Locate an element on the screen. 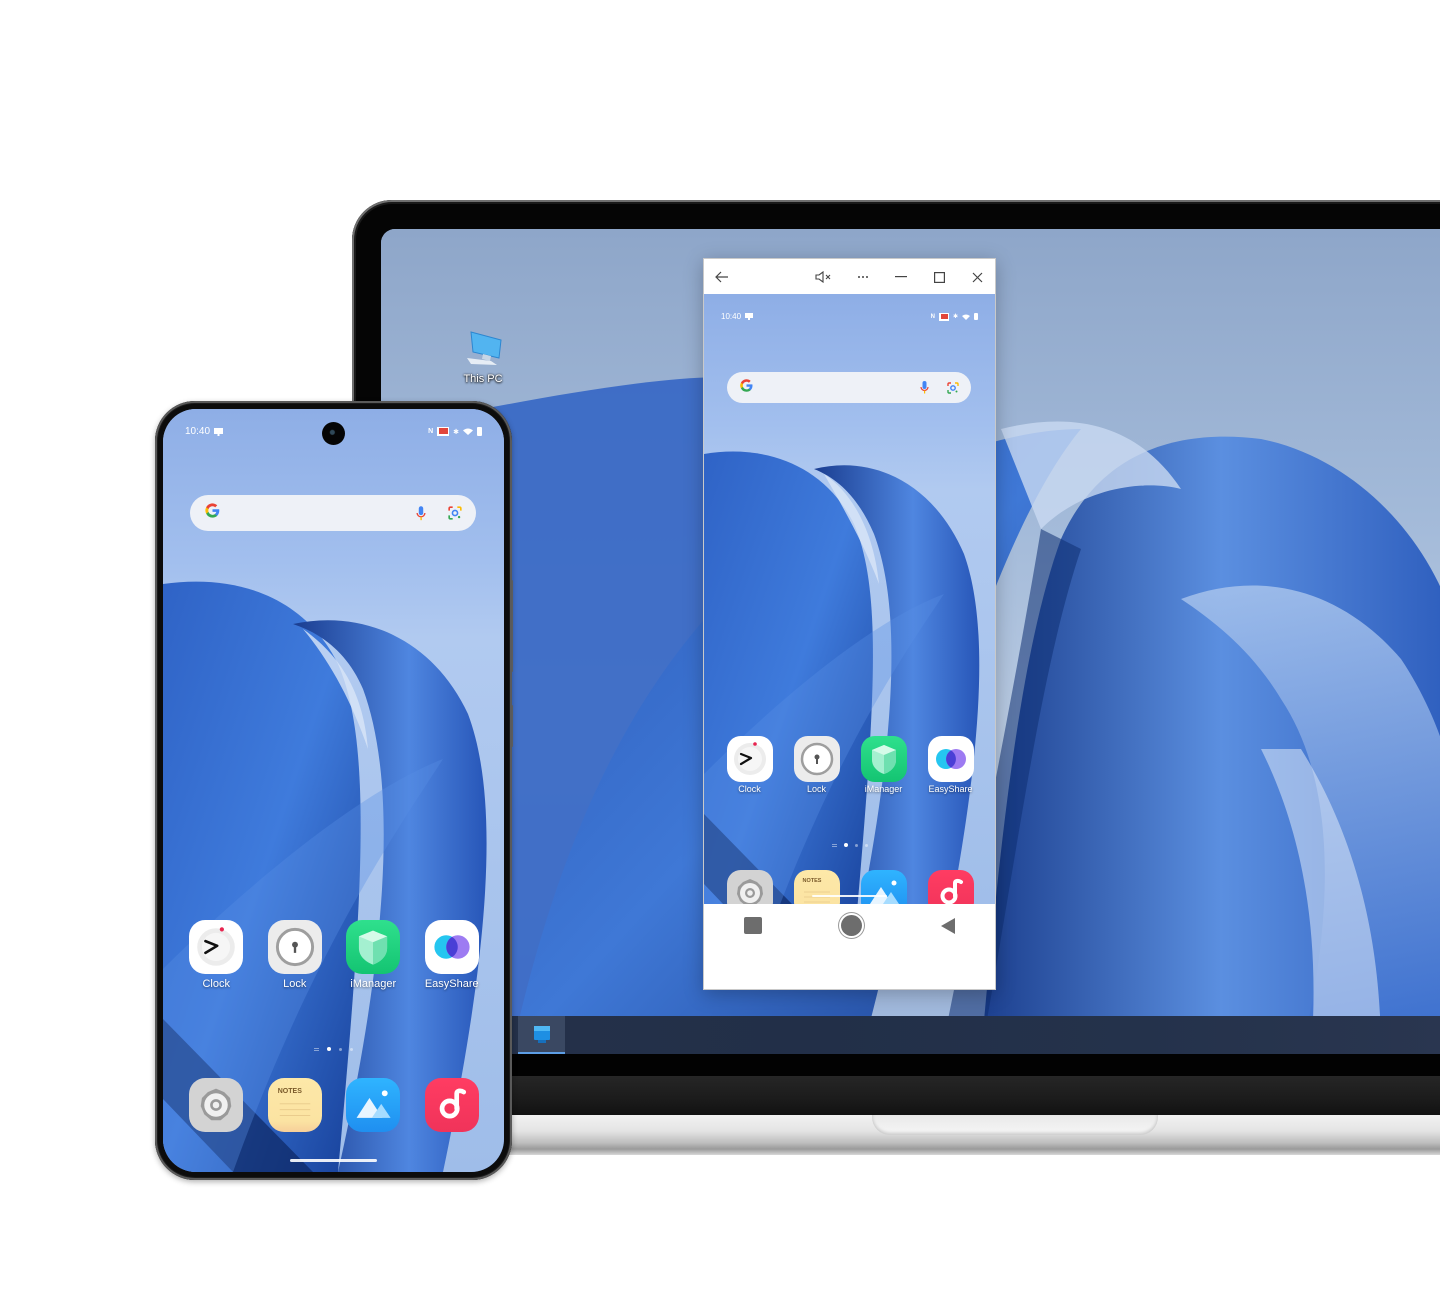 This screenshot has height=1300, width=1440. more-button is located at coordinates (863, 277).